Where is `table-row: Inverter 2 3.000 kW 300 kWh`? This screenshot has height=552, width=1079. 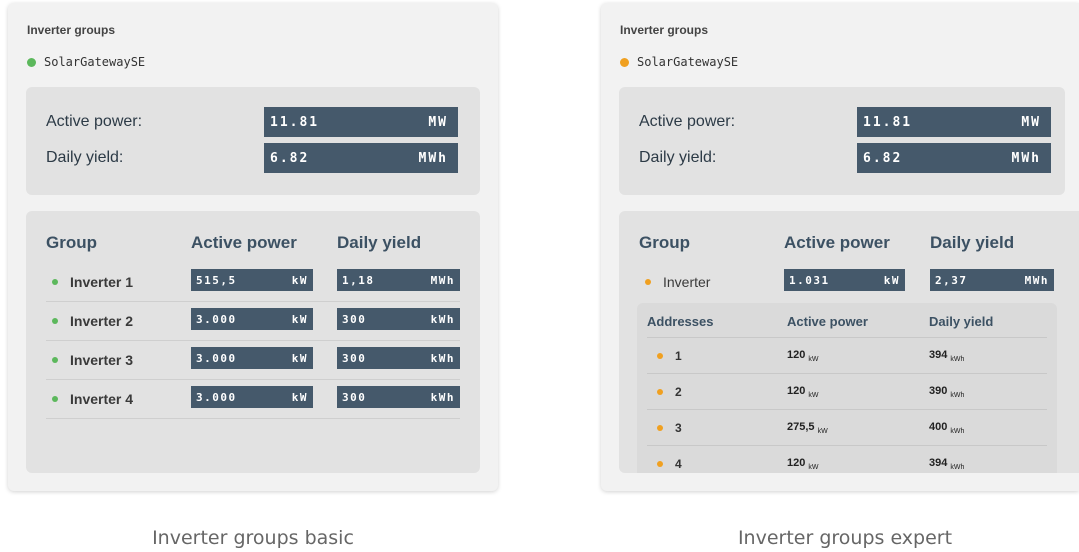
table-row: Inverter 2 3.000 kW 300 kWh is located at coordinates (253, 321).